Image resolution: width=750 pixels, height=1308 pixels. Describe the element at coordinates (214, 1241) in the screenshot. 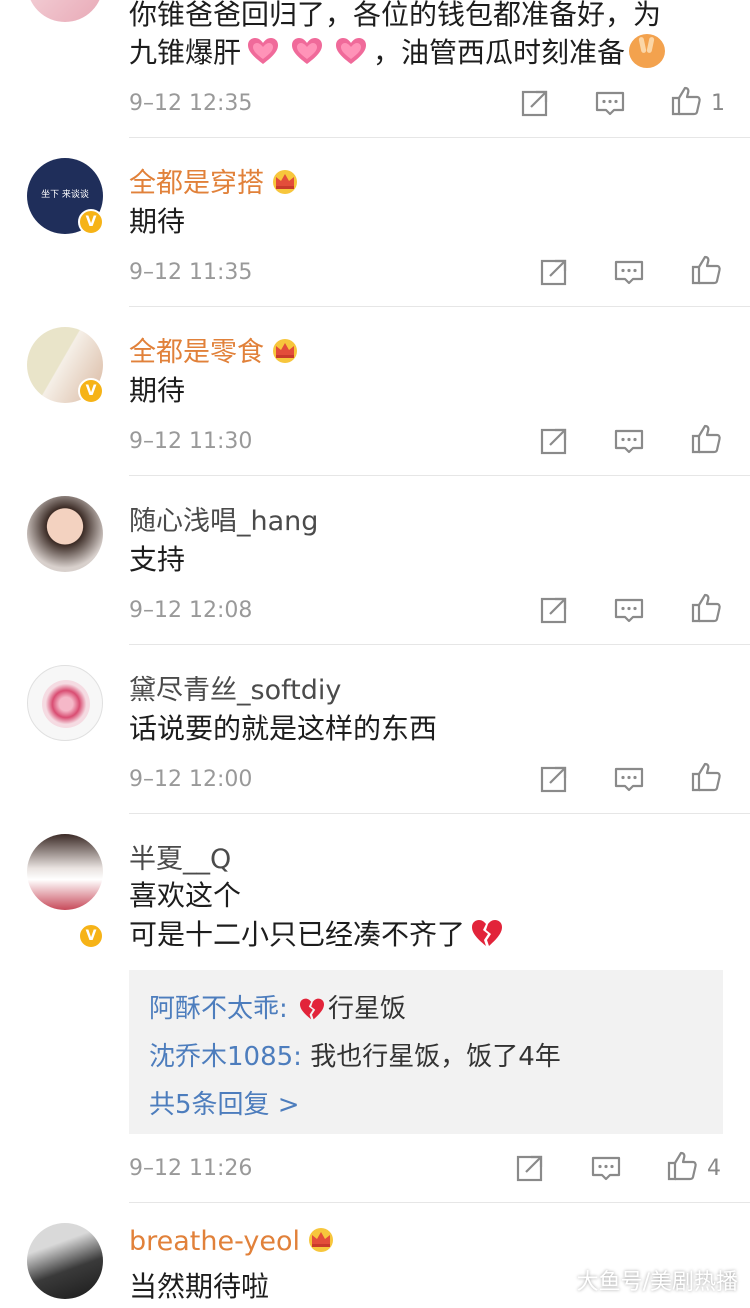

I see `user-name: breathe-yeol` at that location.